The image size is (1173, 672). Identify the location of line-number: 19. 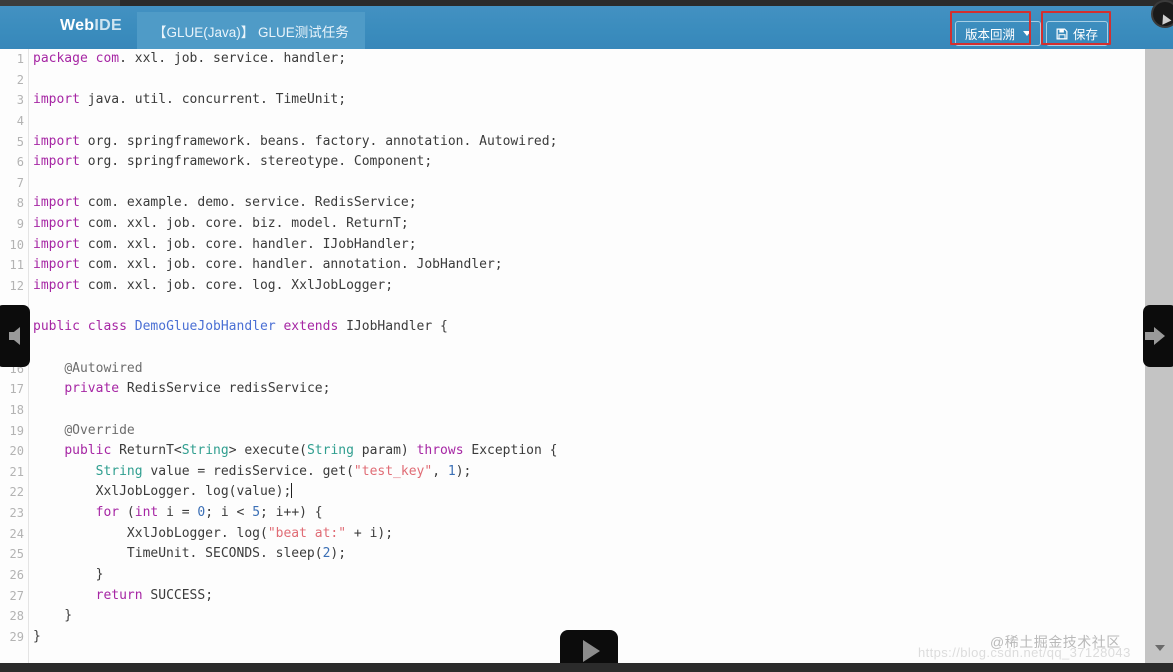
(16, 430).